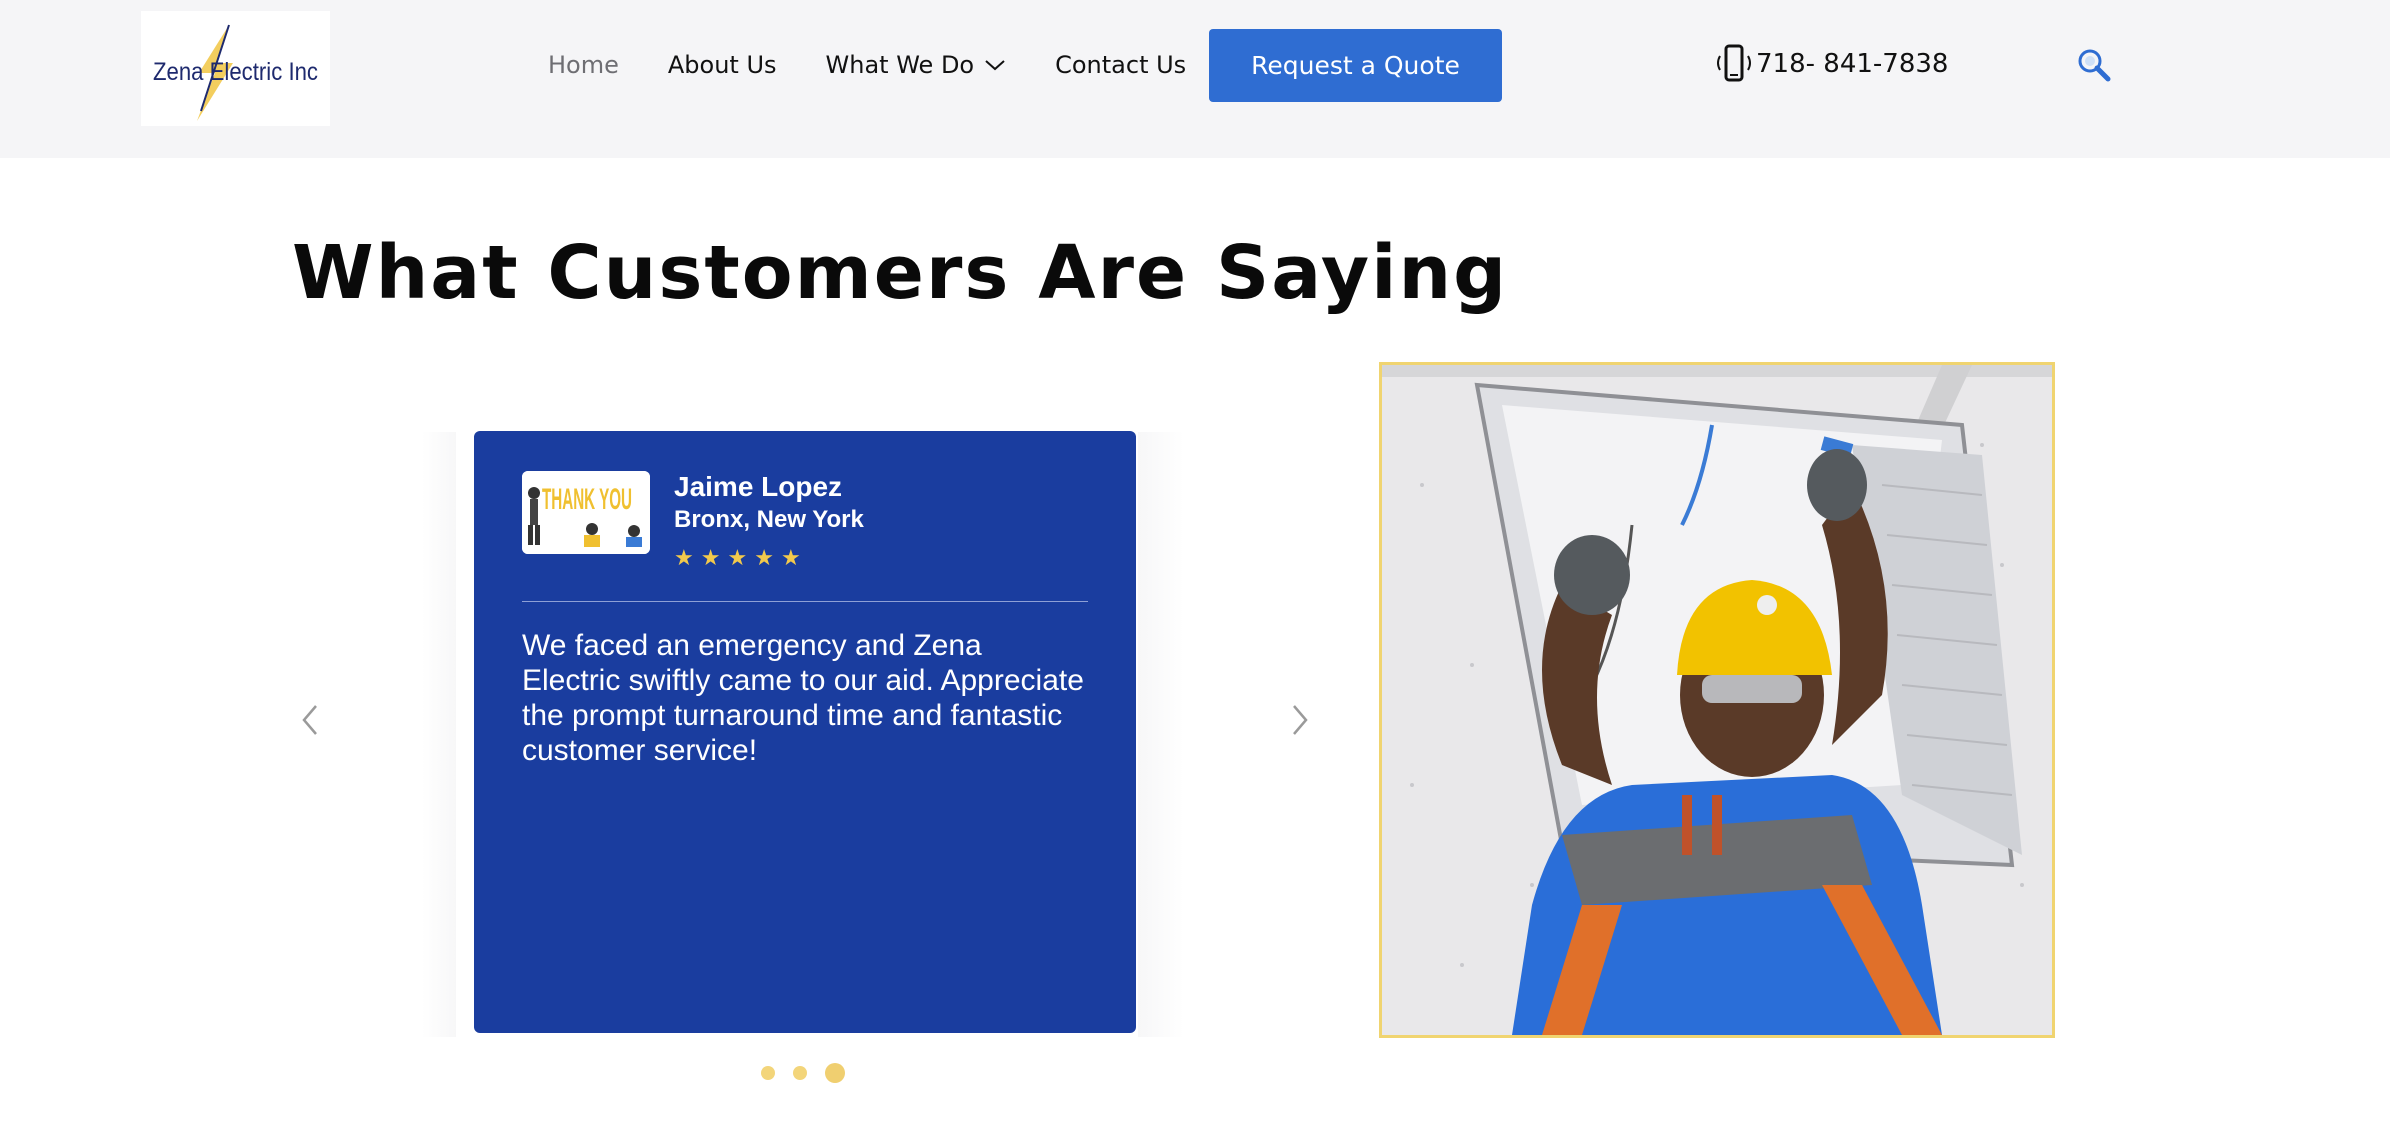 The height and width of the screenshot is (1132, 2390). I want to click on slide-peek-left, so click(439, 734).